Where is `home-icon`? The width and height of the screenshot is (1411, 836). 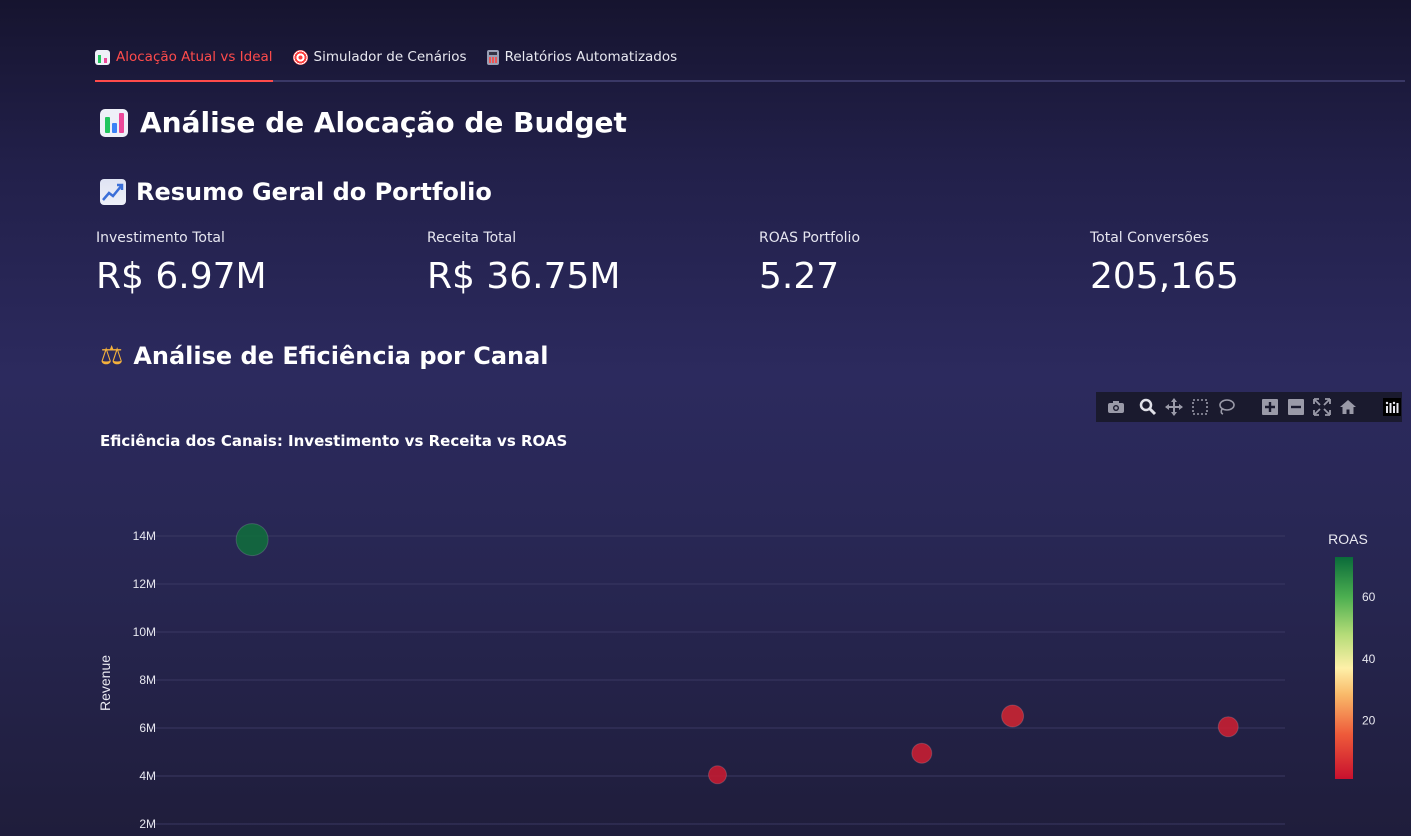 home-icon is located at coordinates (1348, 407).